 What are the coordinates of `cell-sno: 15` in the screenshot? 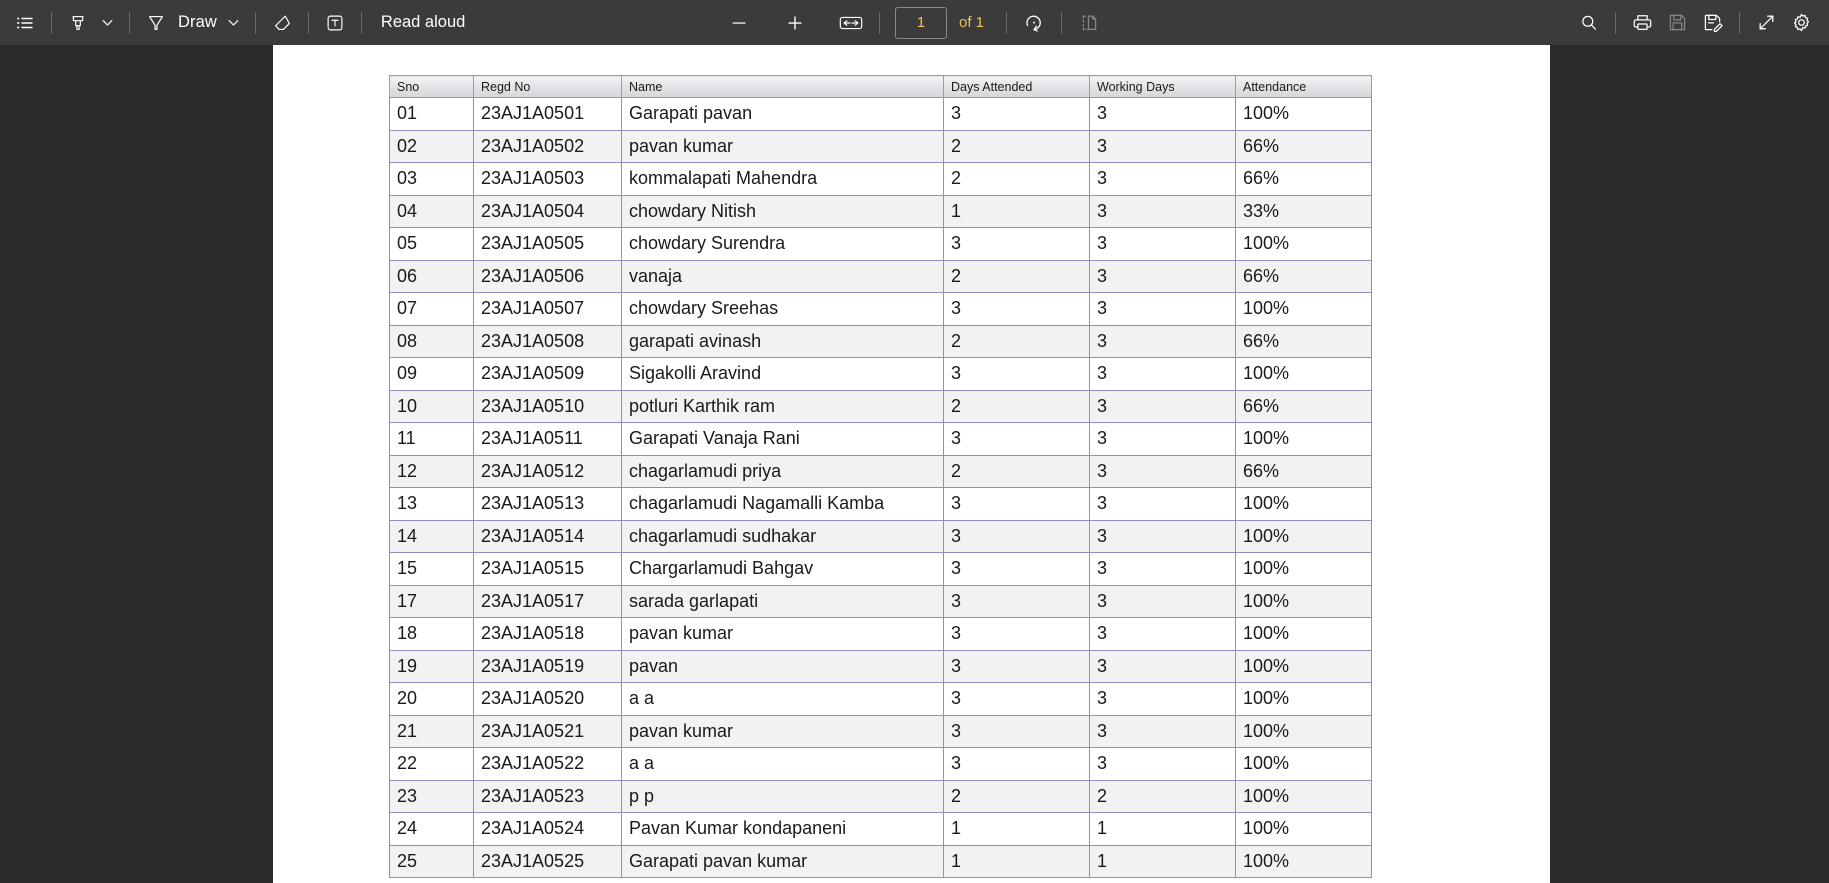 It's located at (431, 569).